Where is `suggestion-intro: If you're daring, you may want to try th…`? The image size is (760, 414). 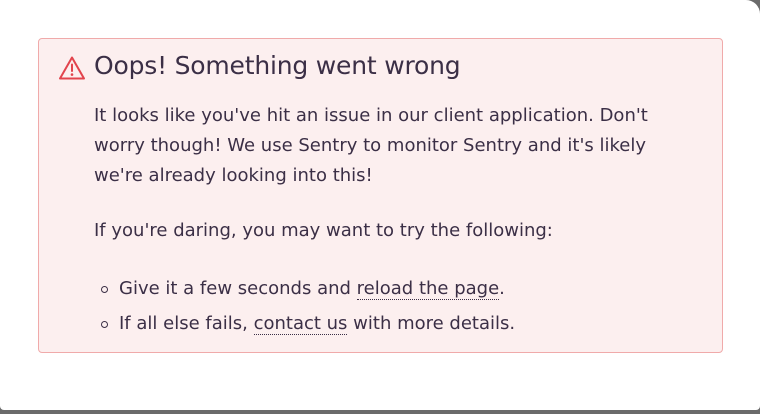 suggestion-intro: If you're daring, you may want to try th… is located at coordinates (323, 230).